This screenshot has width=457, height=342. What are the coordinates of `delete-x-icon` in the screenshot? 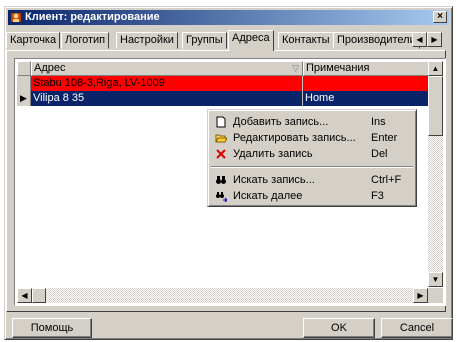 It's located at (221, 154).